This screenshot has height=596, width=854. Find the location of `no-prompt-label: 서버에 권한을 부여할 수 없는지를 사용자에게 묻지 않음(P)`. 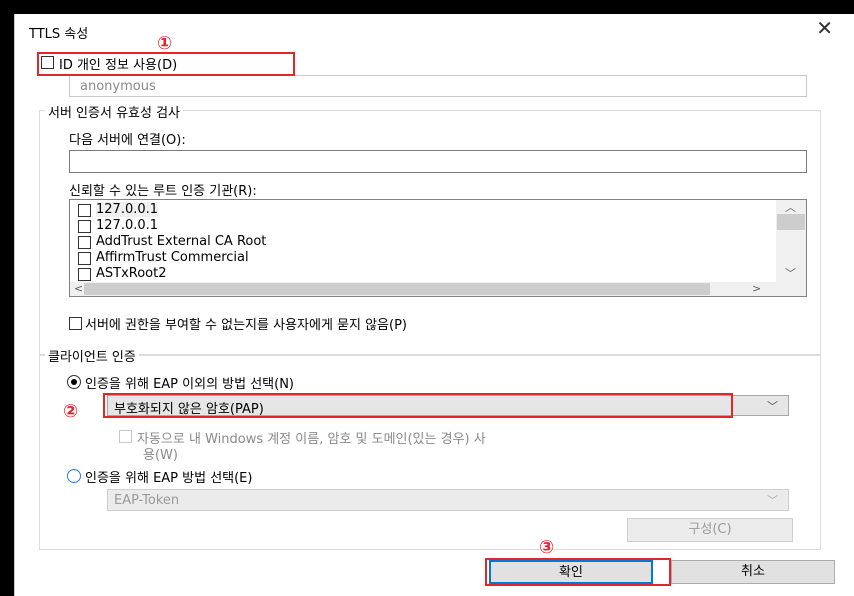

no-prompt-label: 서버에 권한을 부여할 수 없는지를 사용자에게 묻지 않음(P) is located at coordinates (246, 323).